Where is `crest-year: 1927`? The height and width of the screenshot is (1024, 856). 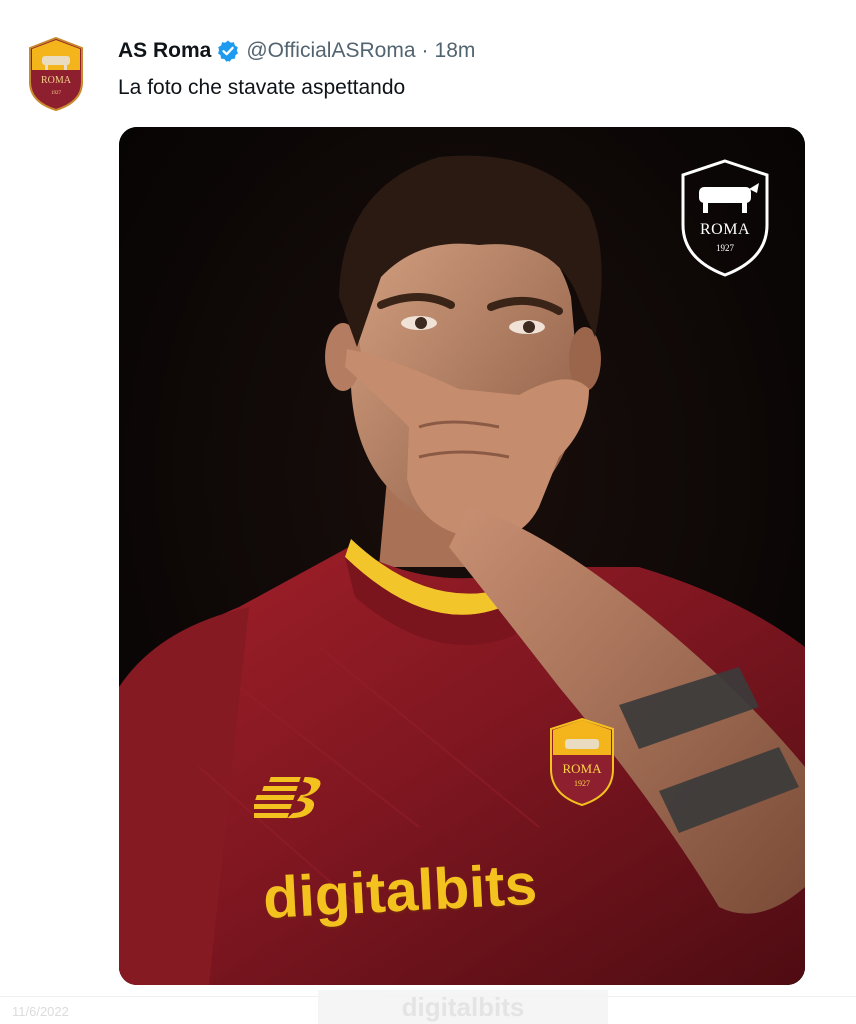
crest-year: 1927 is located at coordinates (725, 248).